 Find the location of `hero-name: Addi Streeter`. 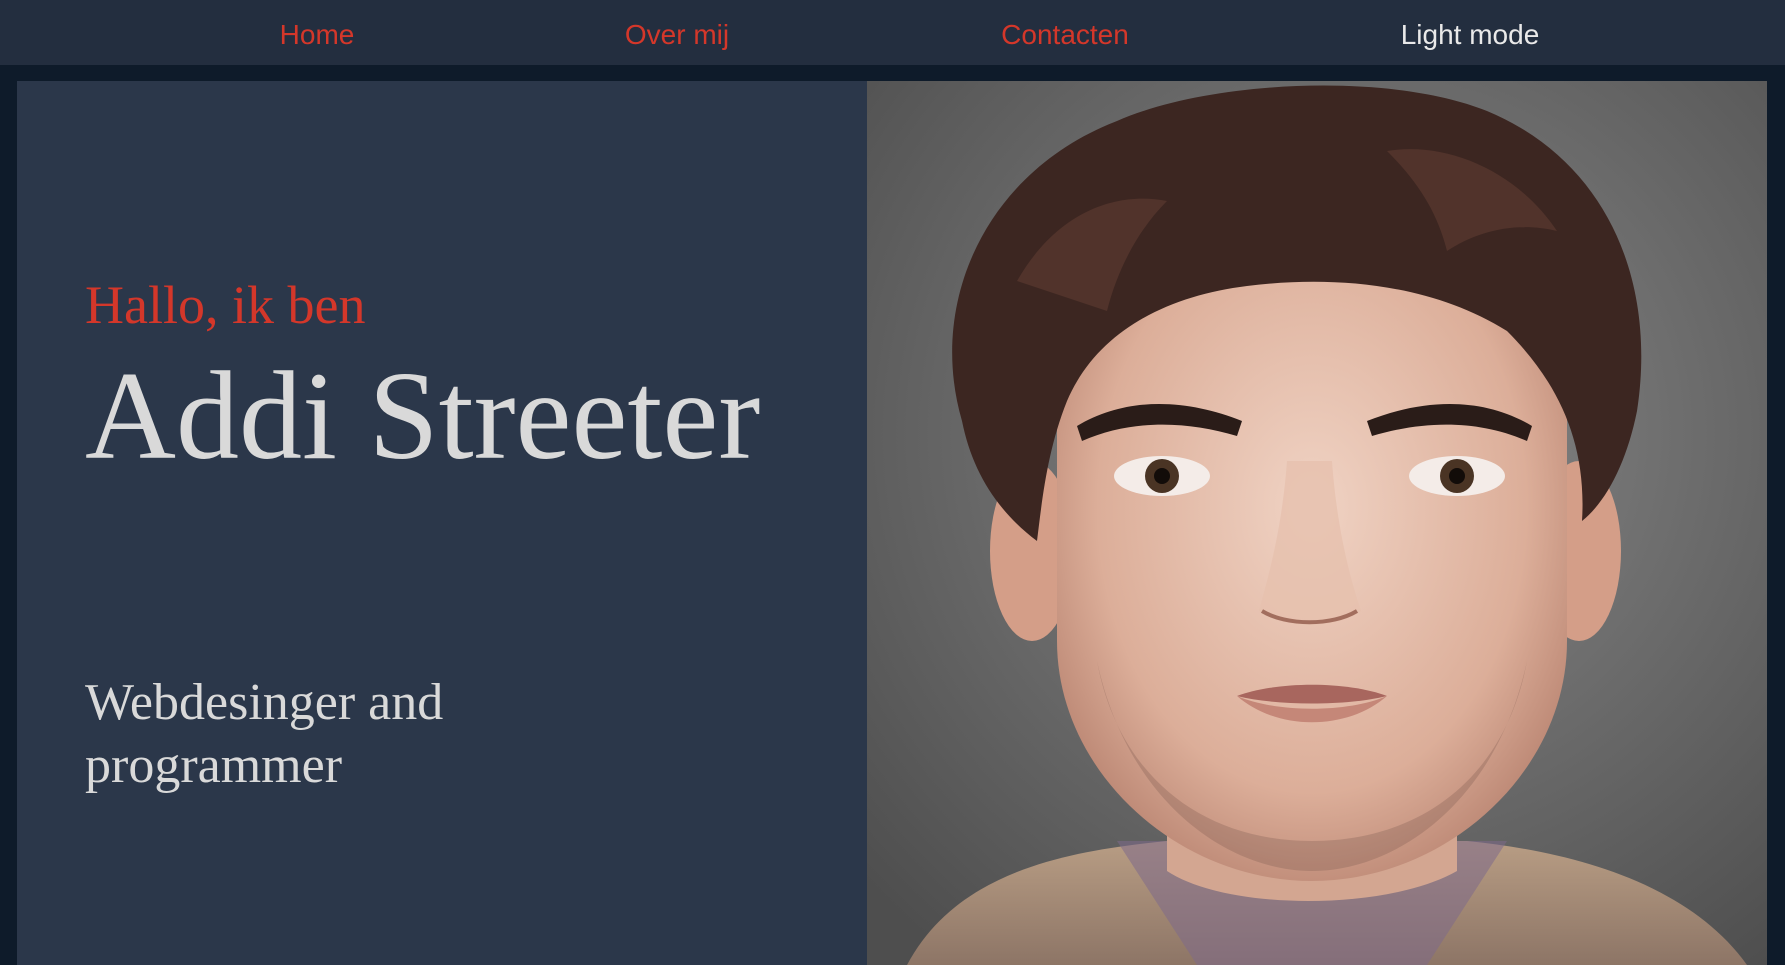

hero-name: Addi Streeter is located at coordinates (423, 416).